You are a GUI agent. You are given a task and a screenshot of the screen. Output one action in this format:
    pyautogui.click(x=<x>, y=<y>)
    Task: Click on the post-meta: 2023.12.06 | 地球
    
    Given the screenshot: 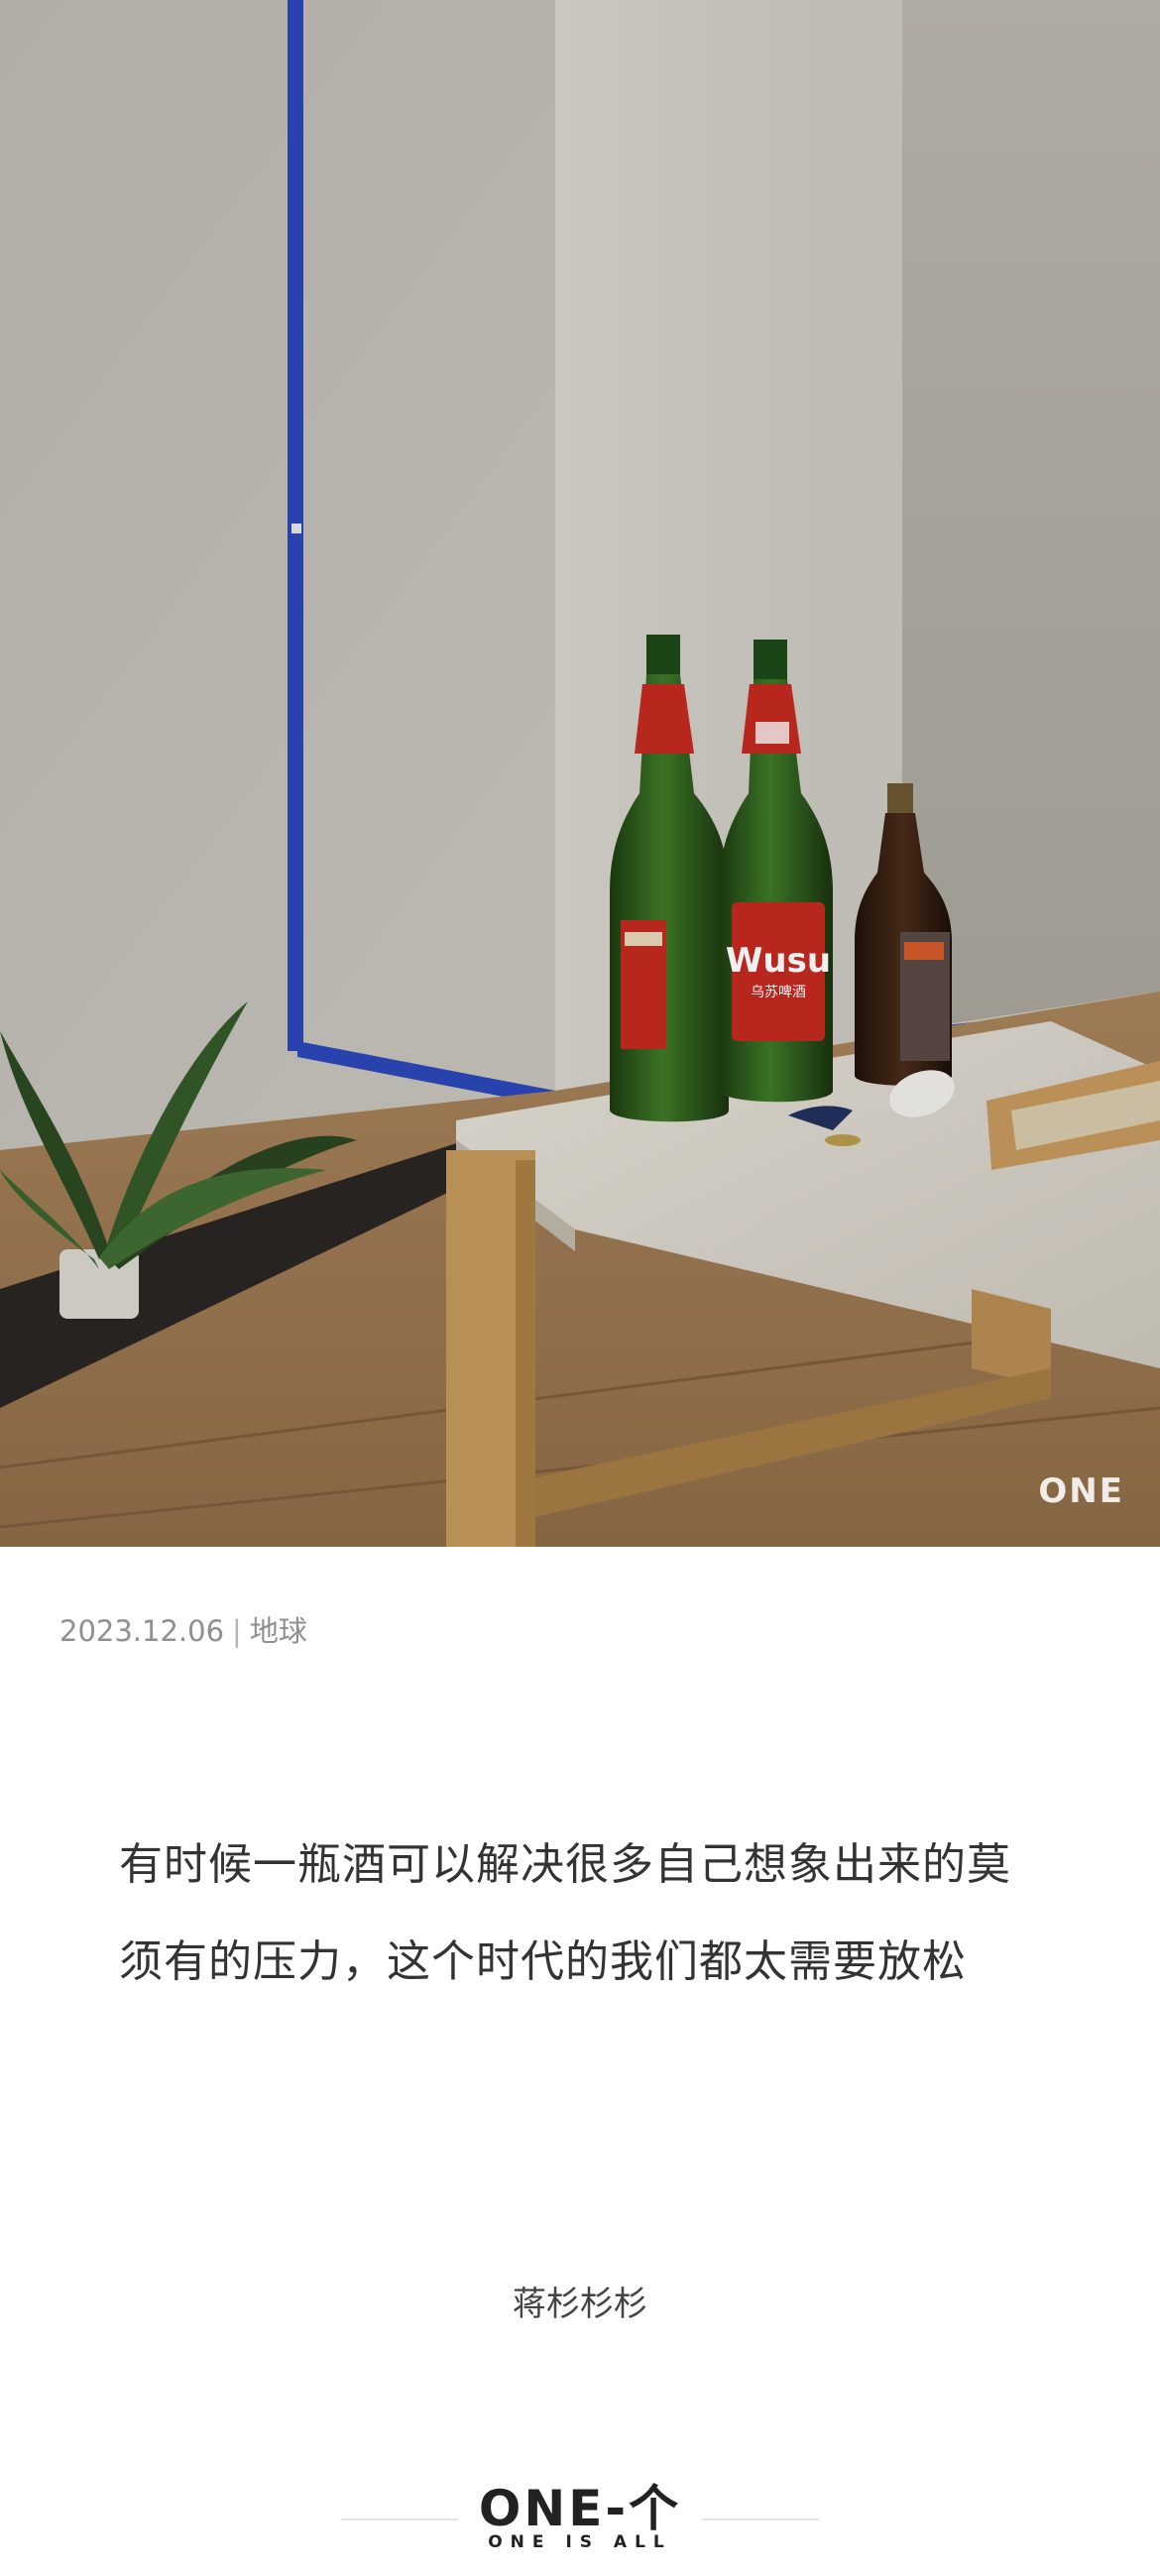 What is the action you would take?
    pyautogui.click(x=183, y=1629)
    